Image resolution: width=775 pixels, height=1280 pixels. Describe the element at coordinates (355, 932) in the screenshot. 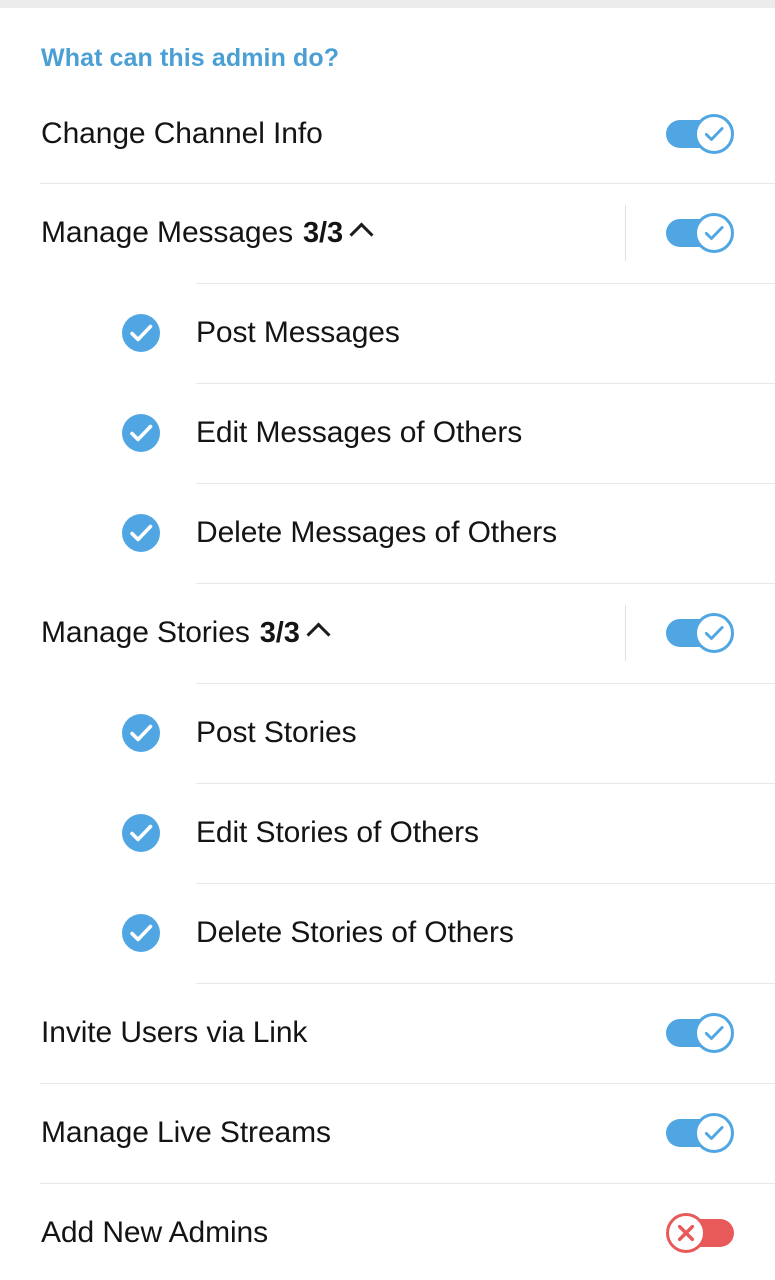

I see `sub-permission-label: Delete Stories of Others` at that location.